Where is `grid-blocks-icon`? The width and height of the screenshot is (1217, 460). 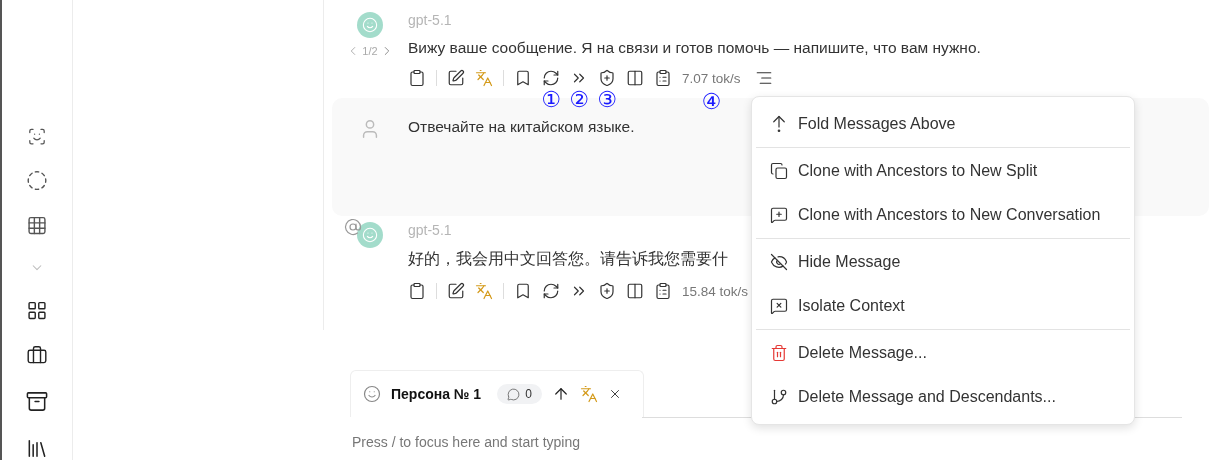 grid-blocks-icon is located at coordinates (37, 226).